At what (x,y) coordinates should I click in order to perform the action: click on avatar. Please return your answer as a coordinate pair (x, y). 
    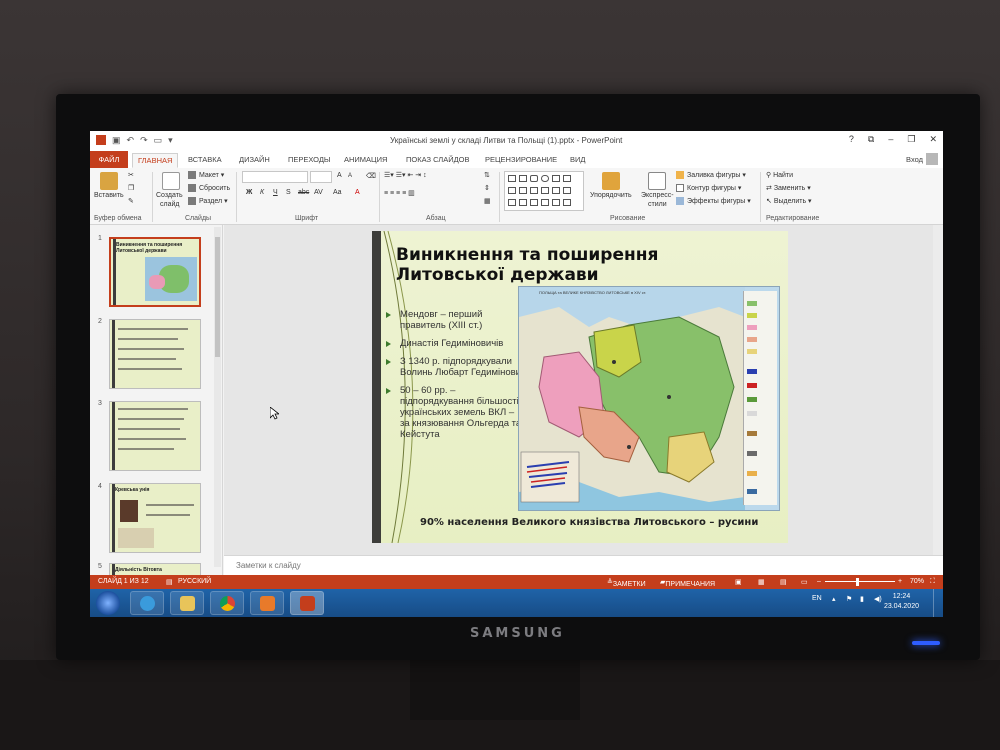
    Looking at the image, I should click on (932, 159).